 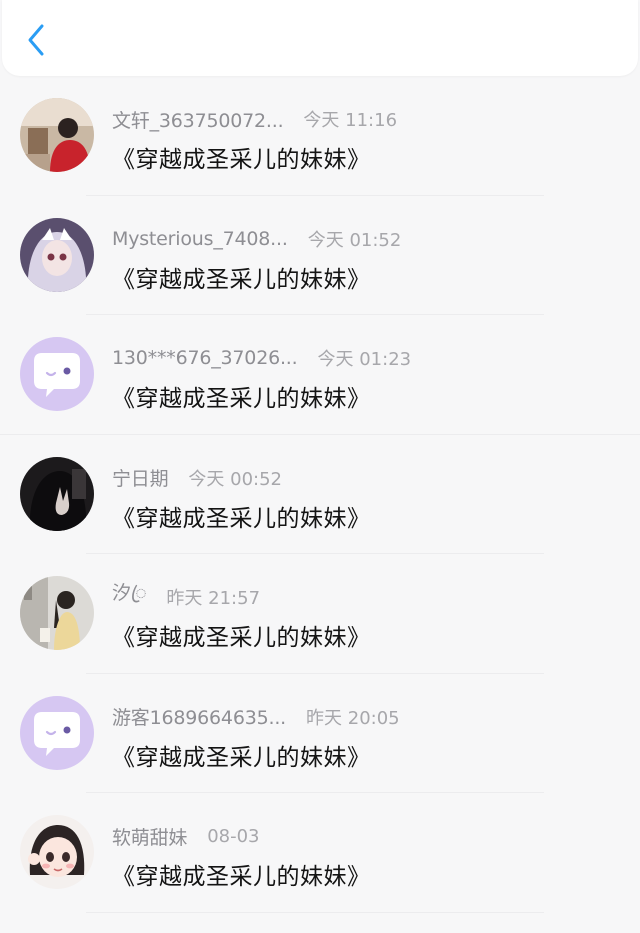 What do you see at coordinates (353, 718) in the screenshot?
I see `timestamp: 昨天 20:05` at bounding box center [353, 718].